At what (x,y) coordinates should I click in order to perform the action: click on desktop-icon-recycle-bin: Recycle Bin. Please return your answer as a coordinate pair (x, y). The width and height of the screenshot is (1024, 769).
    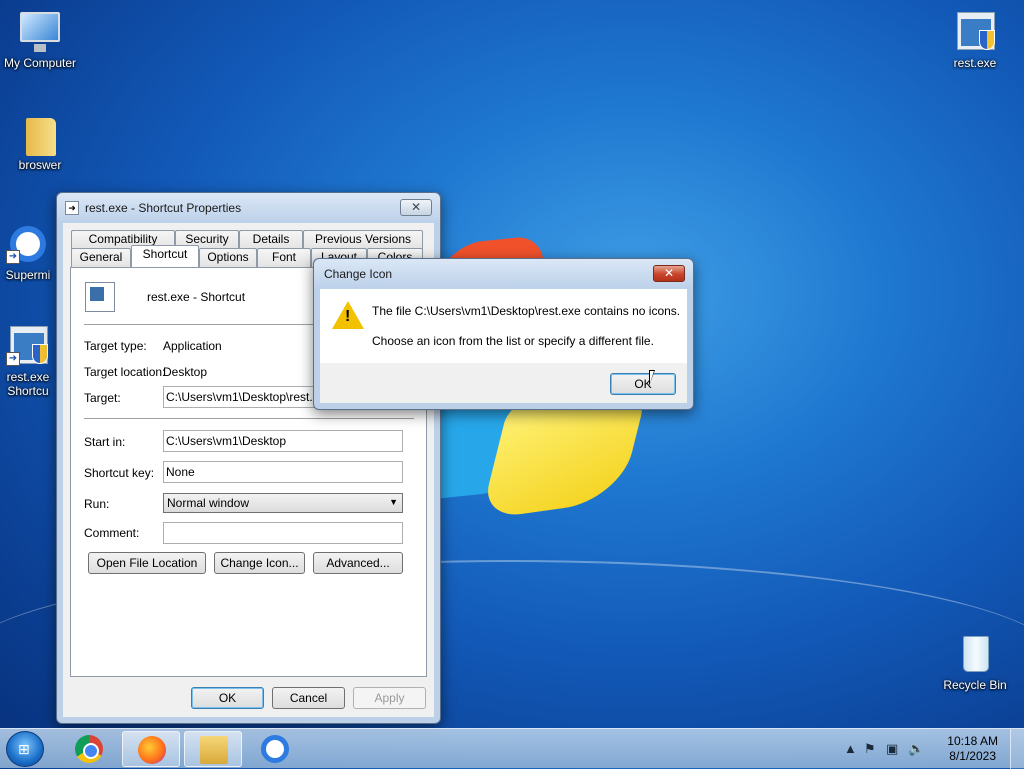
    Looking at the image, I should click on (975, 662).